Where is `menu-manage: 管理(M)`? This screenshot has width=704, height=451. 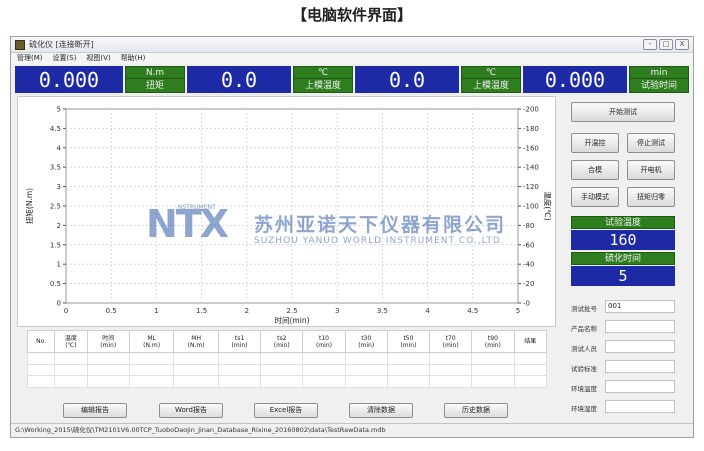
menu-manage: 管理(M) is located at coordinates (30, 58).